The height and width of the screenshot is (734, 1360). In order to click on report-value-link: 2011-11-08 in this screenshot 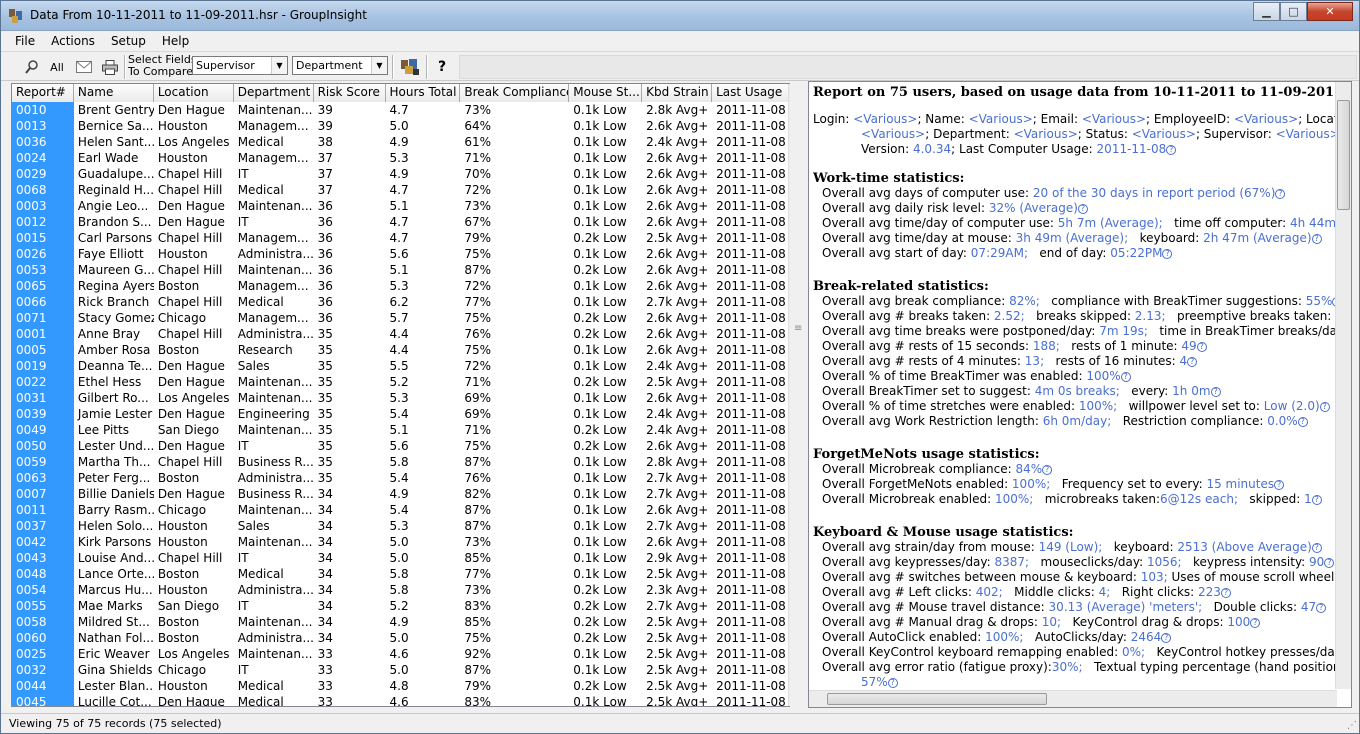, I will do `click(1132, 149)`.